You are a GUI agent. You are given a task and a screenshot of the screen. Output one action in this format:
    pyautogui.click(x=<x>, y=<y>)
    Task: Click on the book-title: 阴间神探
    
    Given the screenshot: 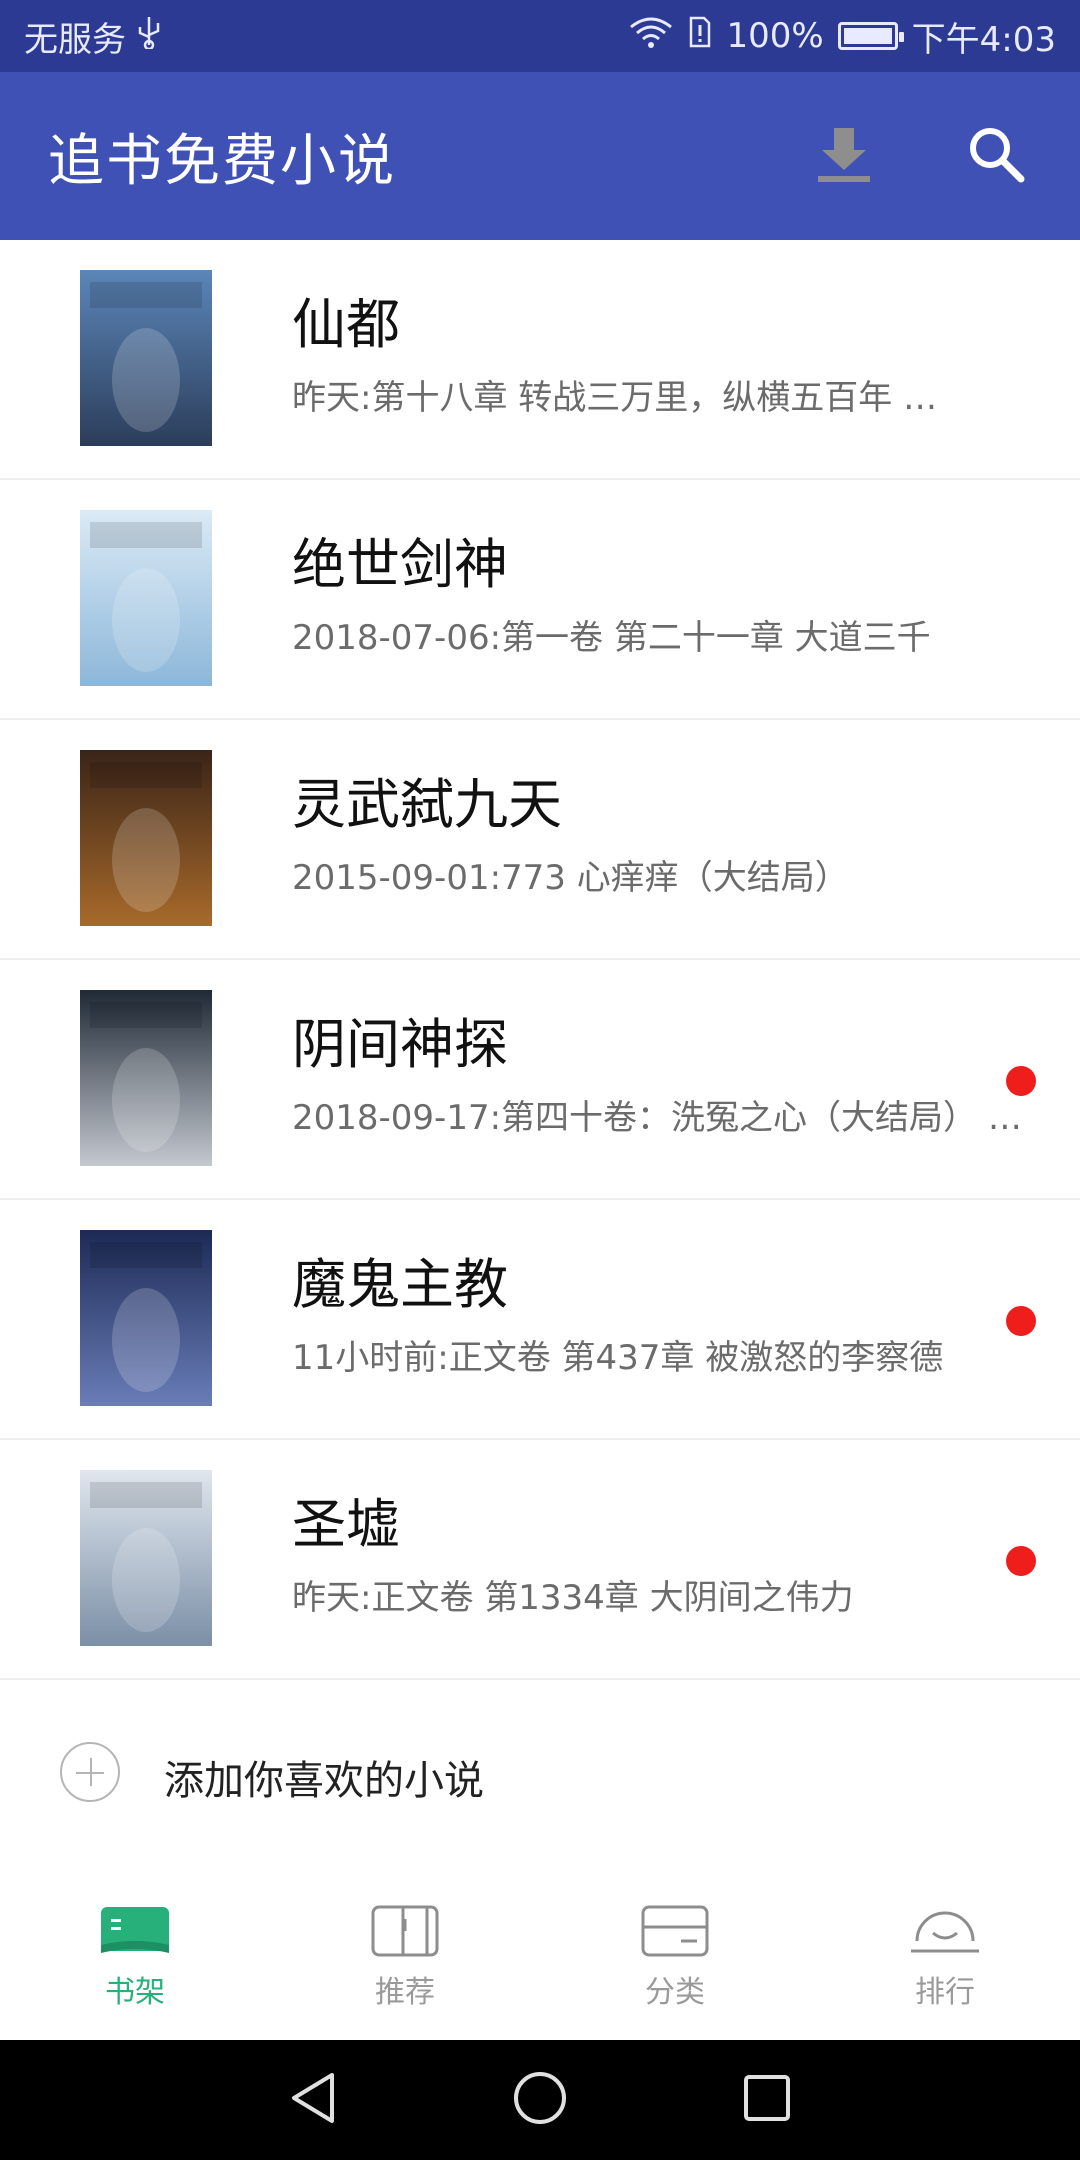 What is the action you would take?
    pyautogui.click(x=400, y=1044)
    